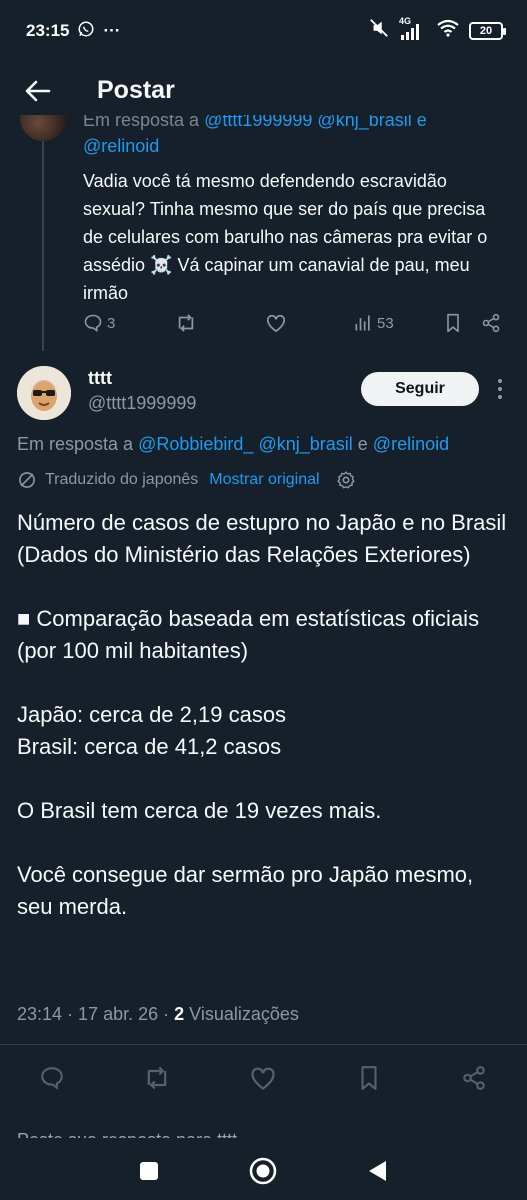 The height and width of the screenshot is (1200, 527). I want to click on show-original-link: Mostrar original, so click(264, 480).